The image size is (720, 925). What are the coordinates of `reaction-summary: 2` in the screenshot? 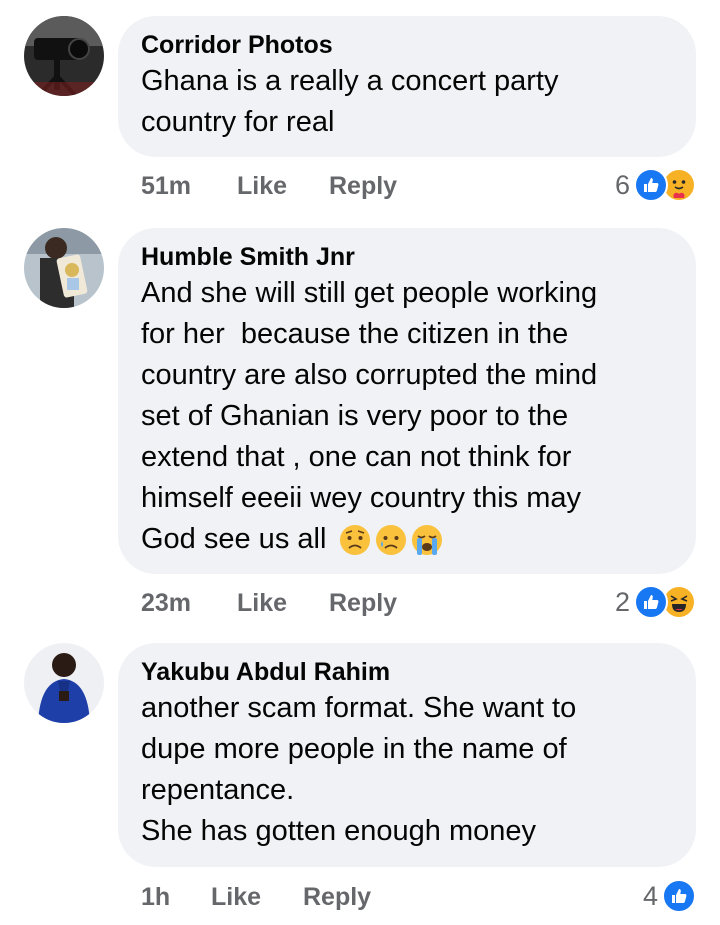 It's located at (655, 602).